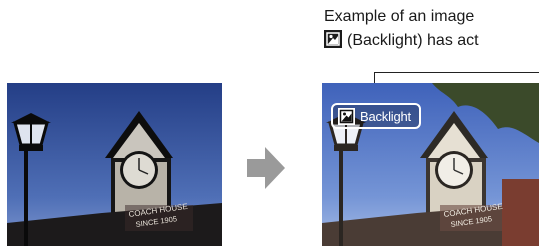  I want to click on caption-line-2: (Backlight) has act, so click(431, 41).